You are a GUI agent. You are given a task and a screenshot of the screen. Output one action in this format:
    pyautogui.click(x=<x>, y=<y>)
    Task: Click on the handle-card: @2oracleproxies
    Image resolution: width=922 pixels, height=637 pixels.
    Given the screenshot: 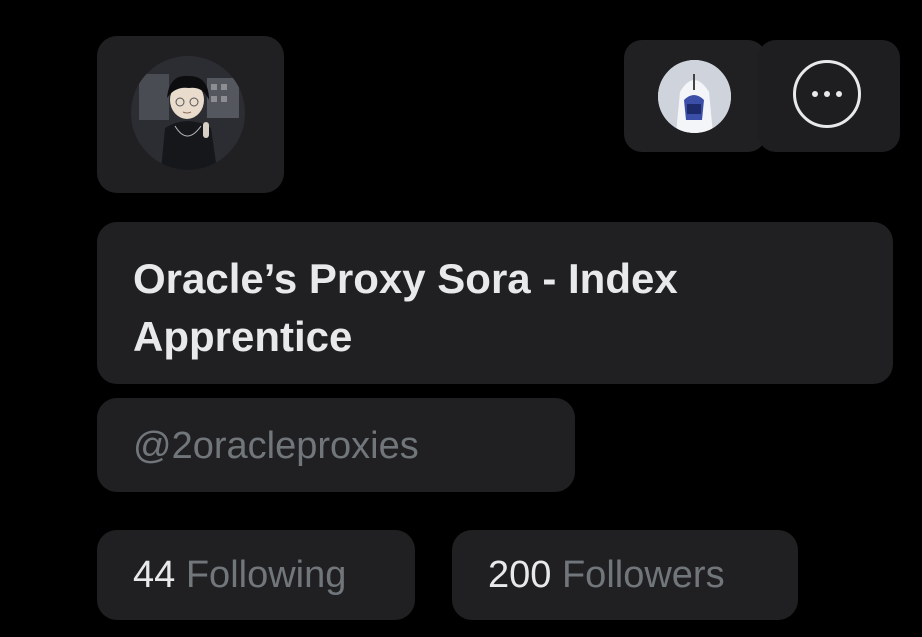 What is the action you would take?
    pyautogui.click(x=336, y=445)
    